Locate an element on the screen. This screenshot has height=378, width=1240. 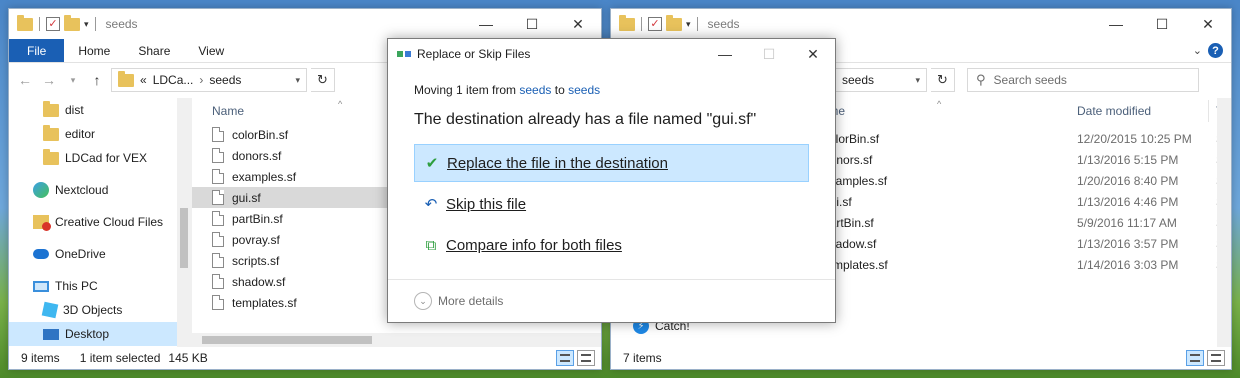
skip-arrow-icon: ↶ is located at coordinates (431, 204).